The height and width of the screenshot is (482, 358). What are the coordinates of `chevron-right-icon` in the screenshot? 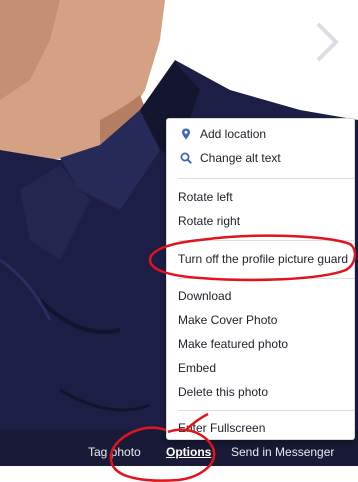 It's located at (327, 42).